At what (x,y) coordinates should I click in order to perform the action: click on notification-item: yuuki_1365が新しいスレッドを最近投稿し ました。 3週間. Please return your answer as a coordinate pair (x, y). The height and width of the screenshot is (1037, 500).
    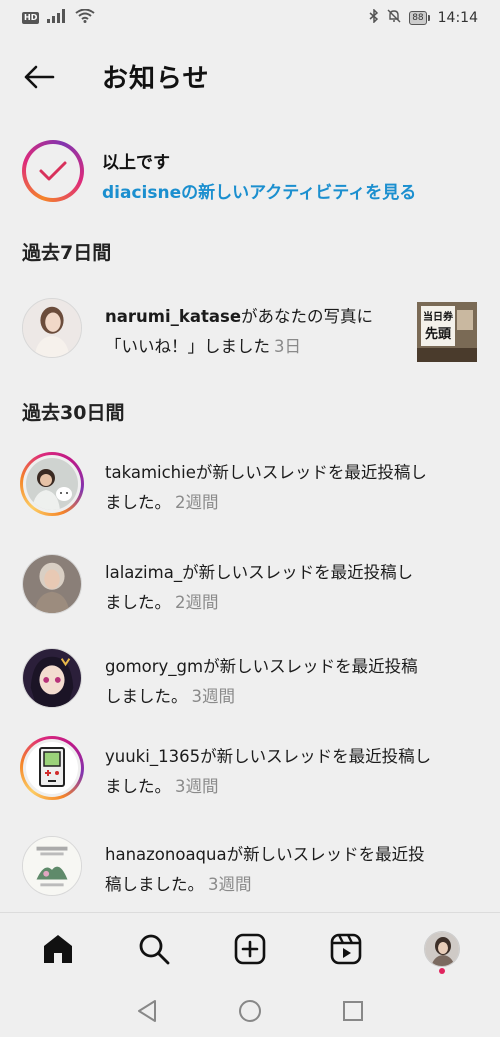
    Looking at the image, I should click on (250, 776).